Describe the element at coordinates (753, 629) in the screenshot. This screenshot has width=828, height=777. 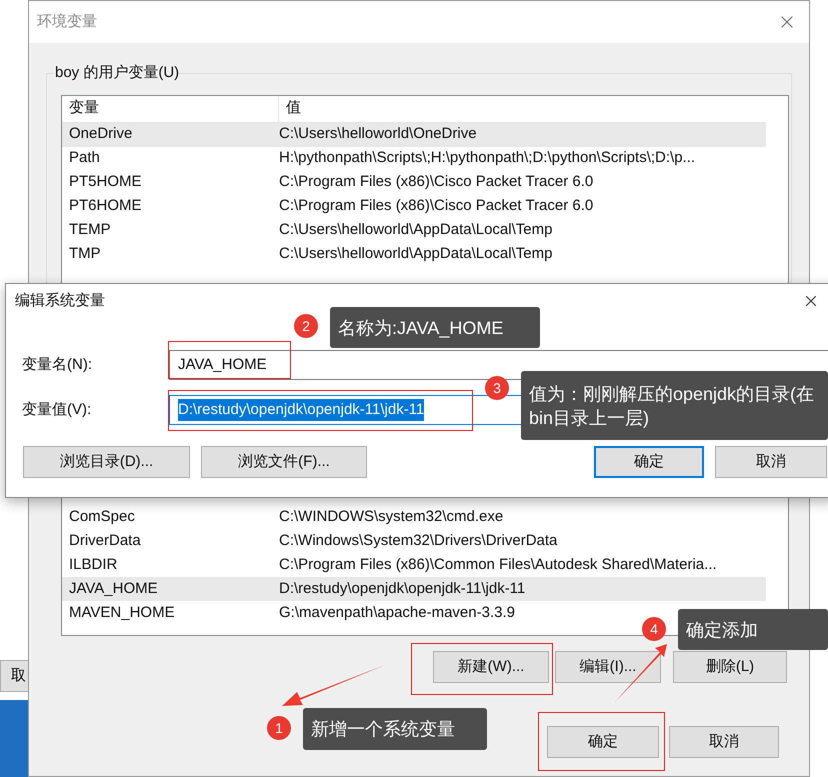
I see `callout-tooltip: 确定添加` at that location.